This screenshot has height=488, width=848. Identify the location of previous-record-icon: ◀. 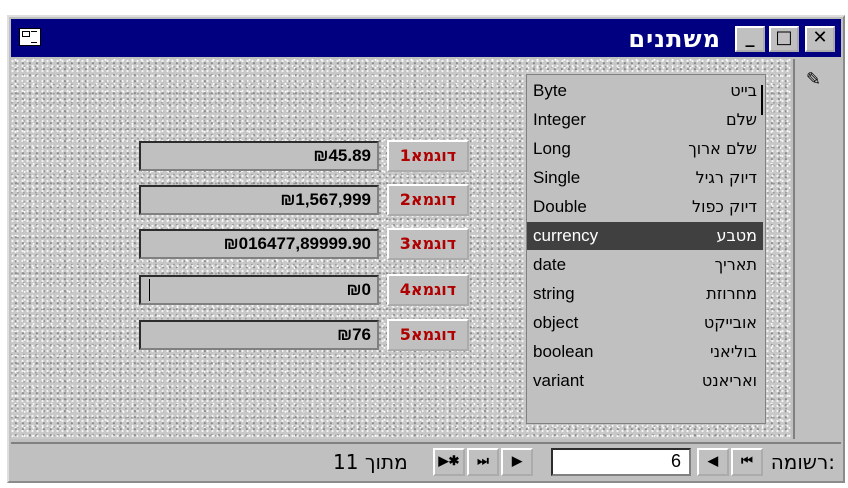
(713, 460).